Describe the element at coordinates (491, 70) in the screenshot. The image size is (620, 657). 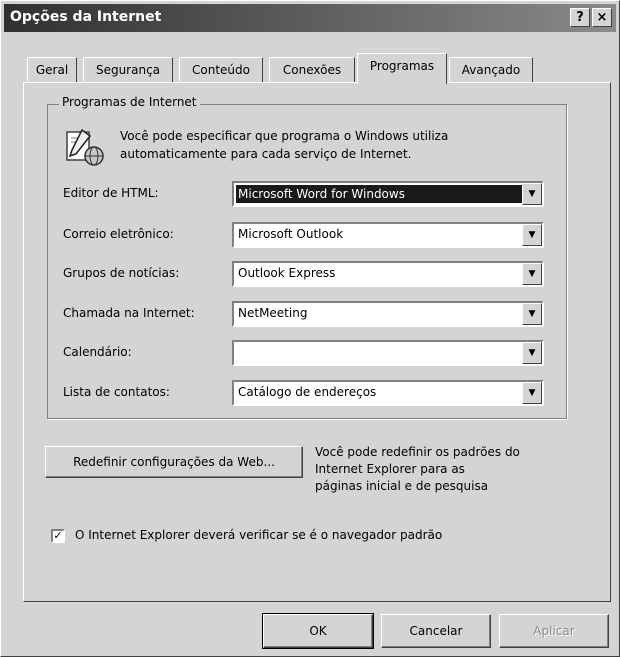
I see `tab-avancado: Avançado` at that location.